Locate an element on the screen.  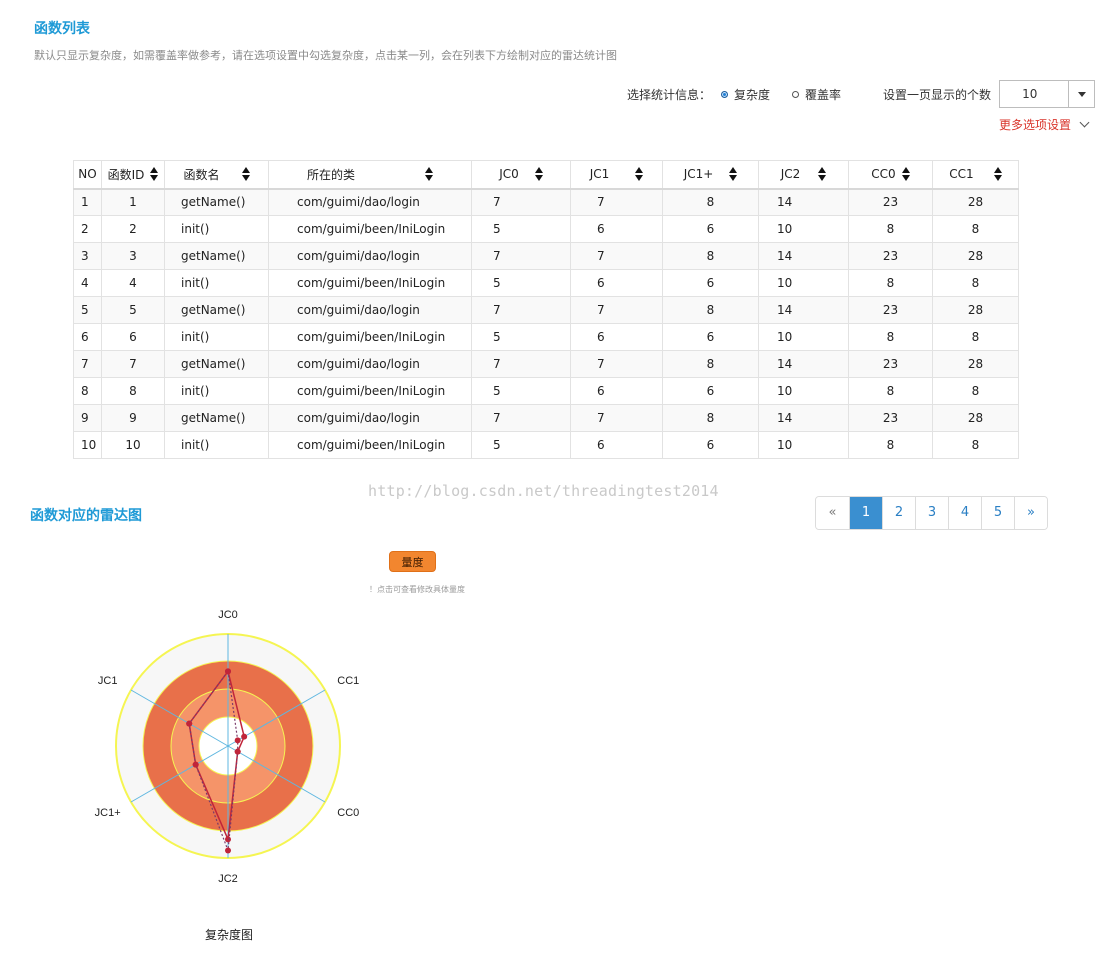
col-header-jc2: JC2 is located at coordinates (803, 175).